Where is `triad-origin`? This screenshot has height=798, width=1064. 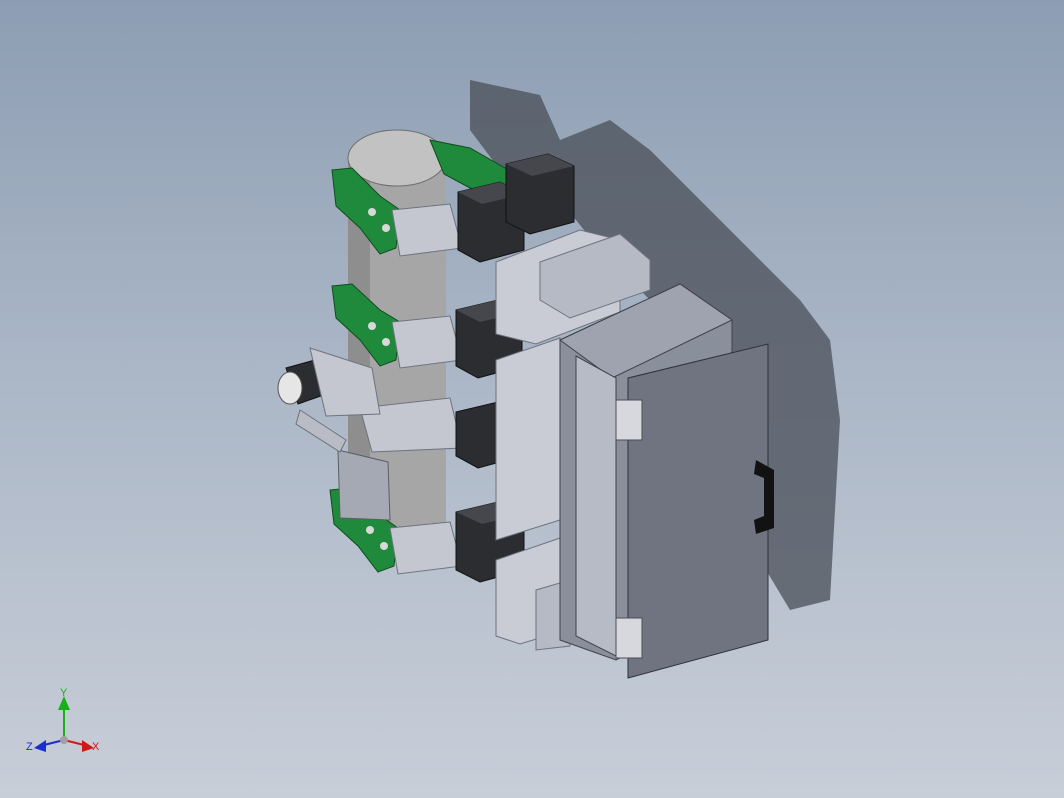
triad-origin is located at coordinates (64, 740).